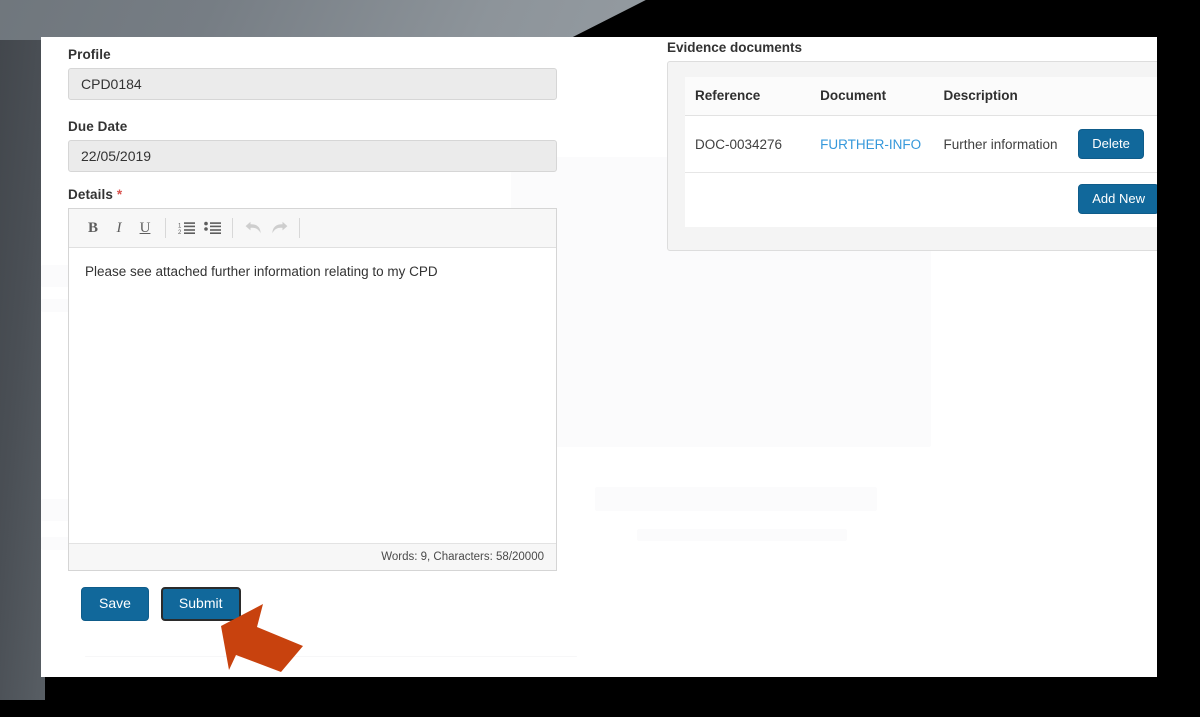 Image resolution: width=1200 pixels, height=717 pixels. I want to click on bg-ghost-rule, so click(331, 656).